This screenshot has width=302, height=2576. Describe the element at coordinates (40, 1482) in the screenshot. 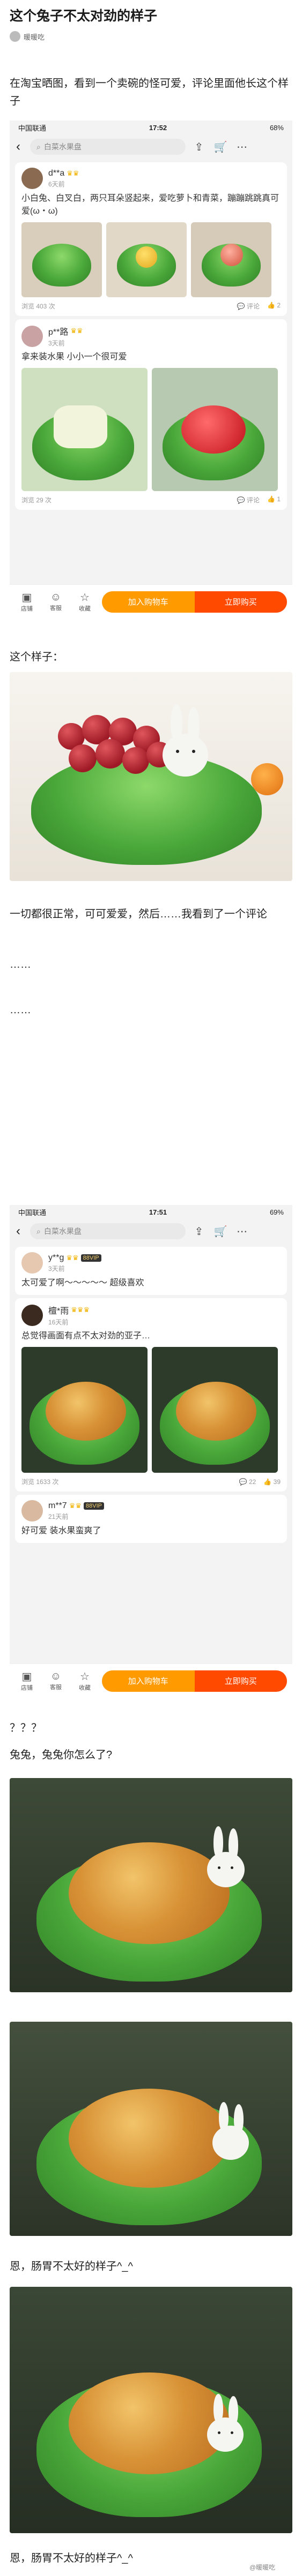

I see `view-count: 浏览 1633 次` at that location.